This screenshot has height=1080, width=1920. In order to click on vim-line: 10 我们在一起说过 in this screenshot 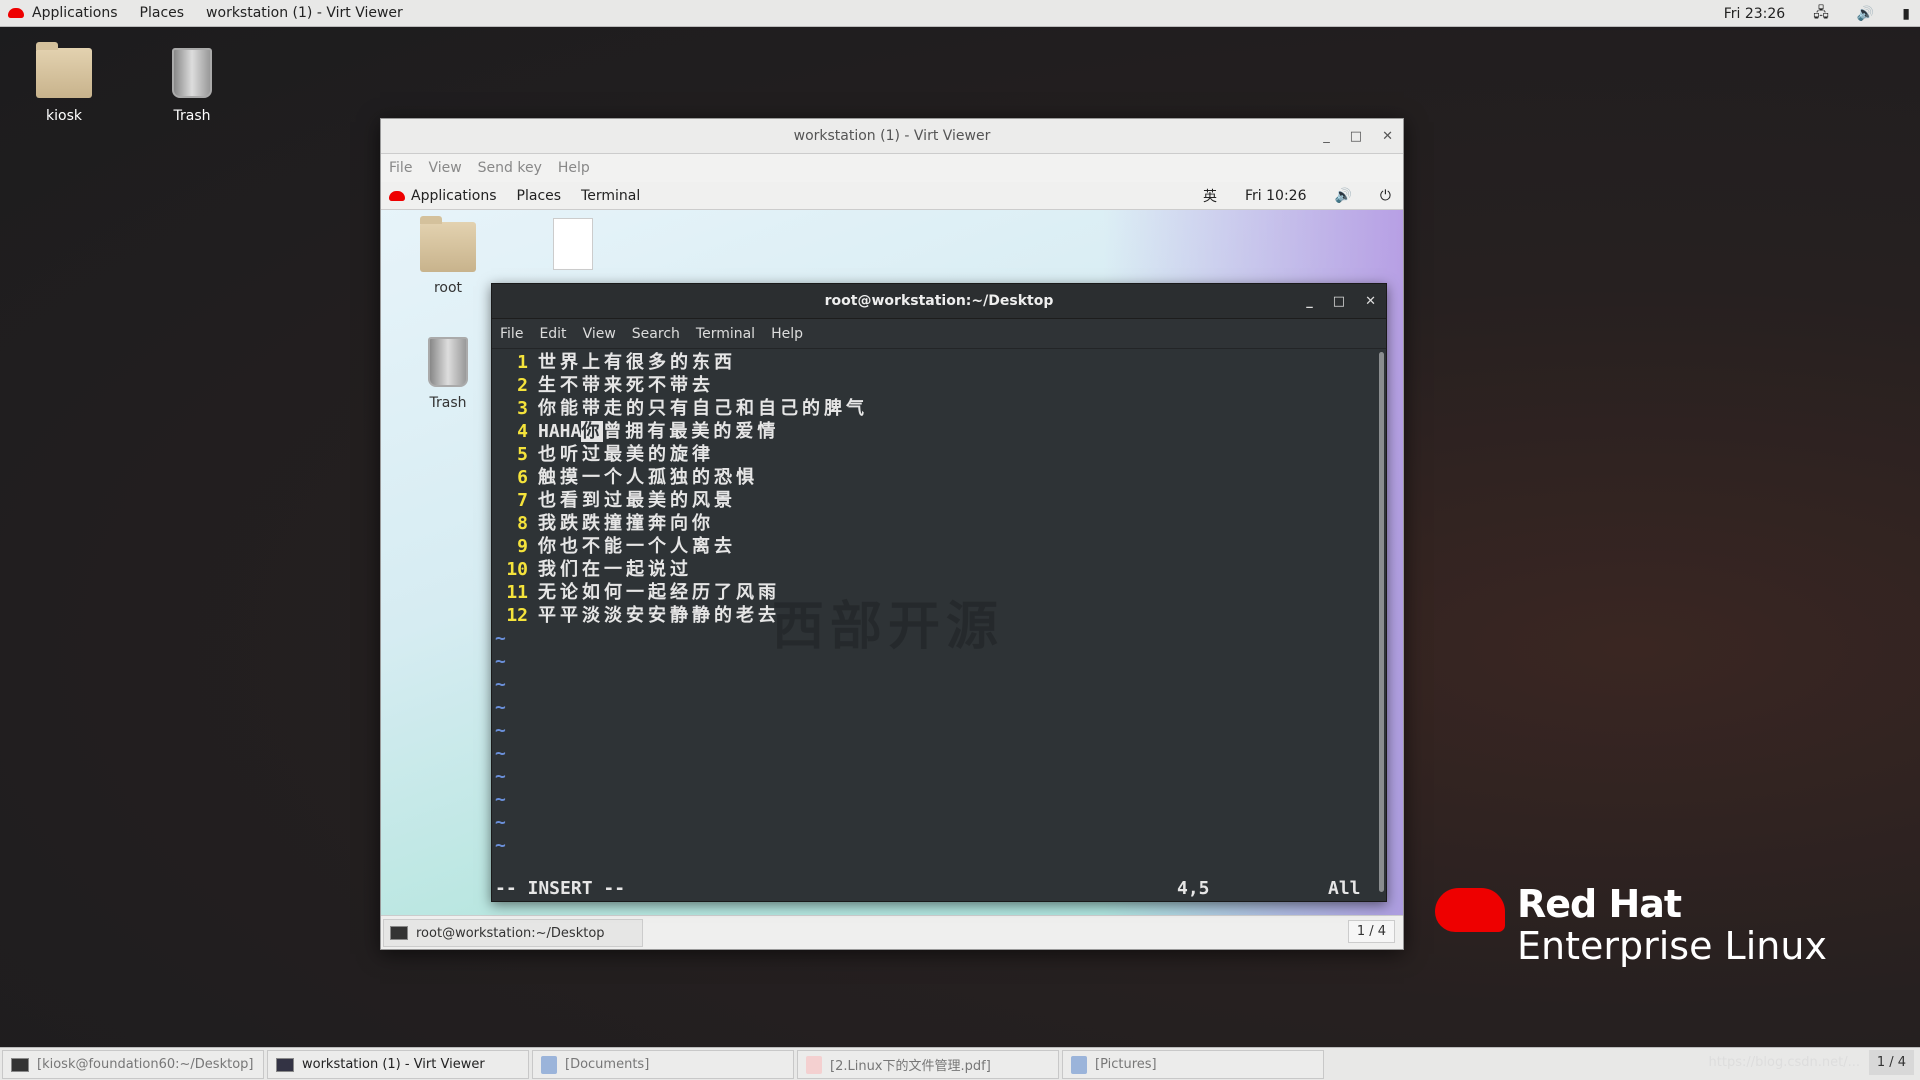, I will do `click(939, 569)`.